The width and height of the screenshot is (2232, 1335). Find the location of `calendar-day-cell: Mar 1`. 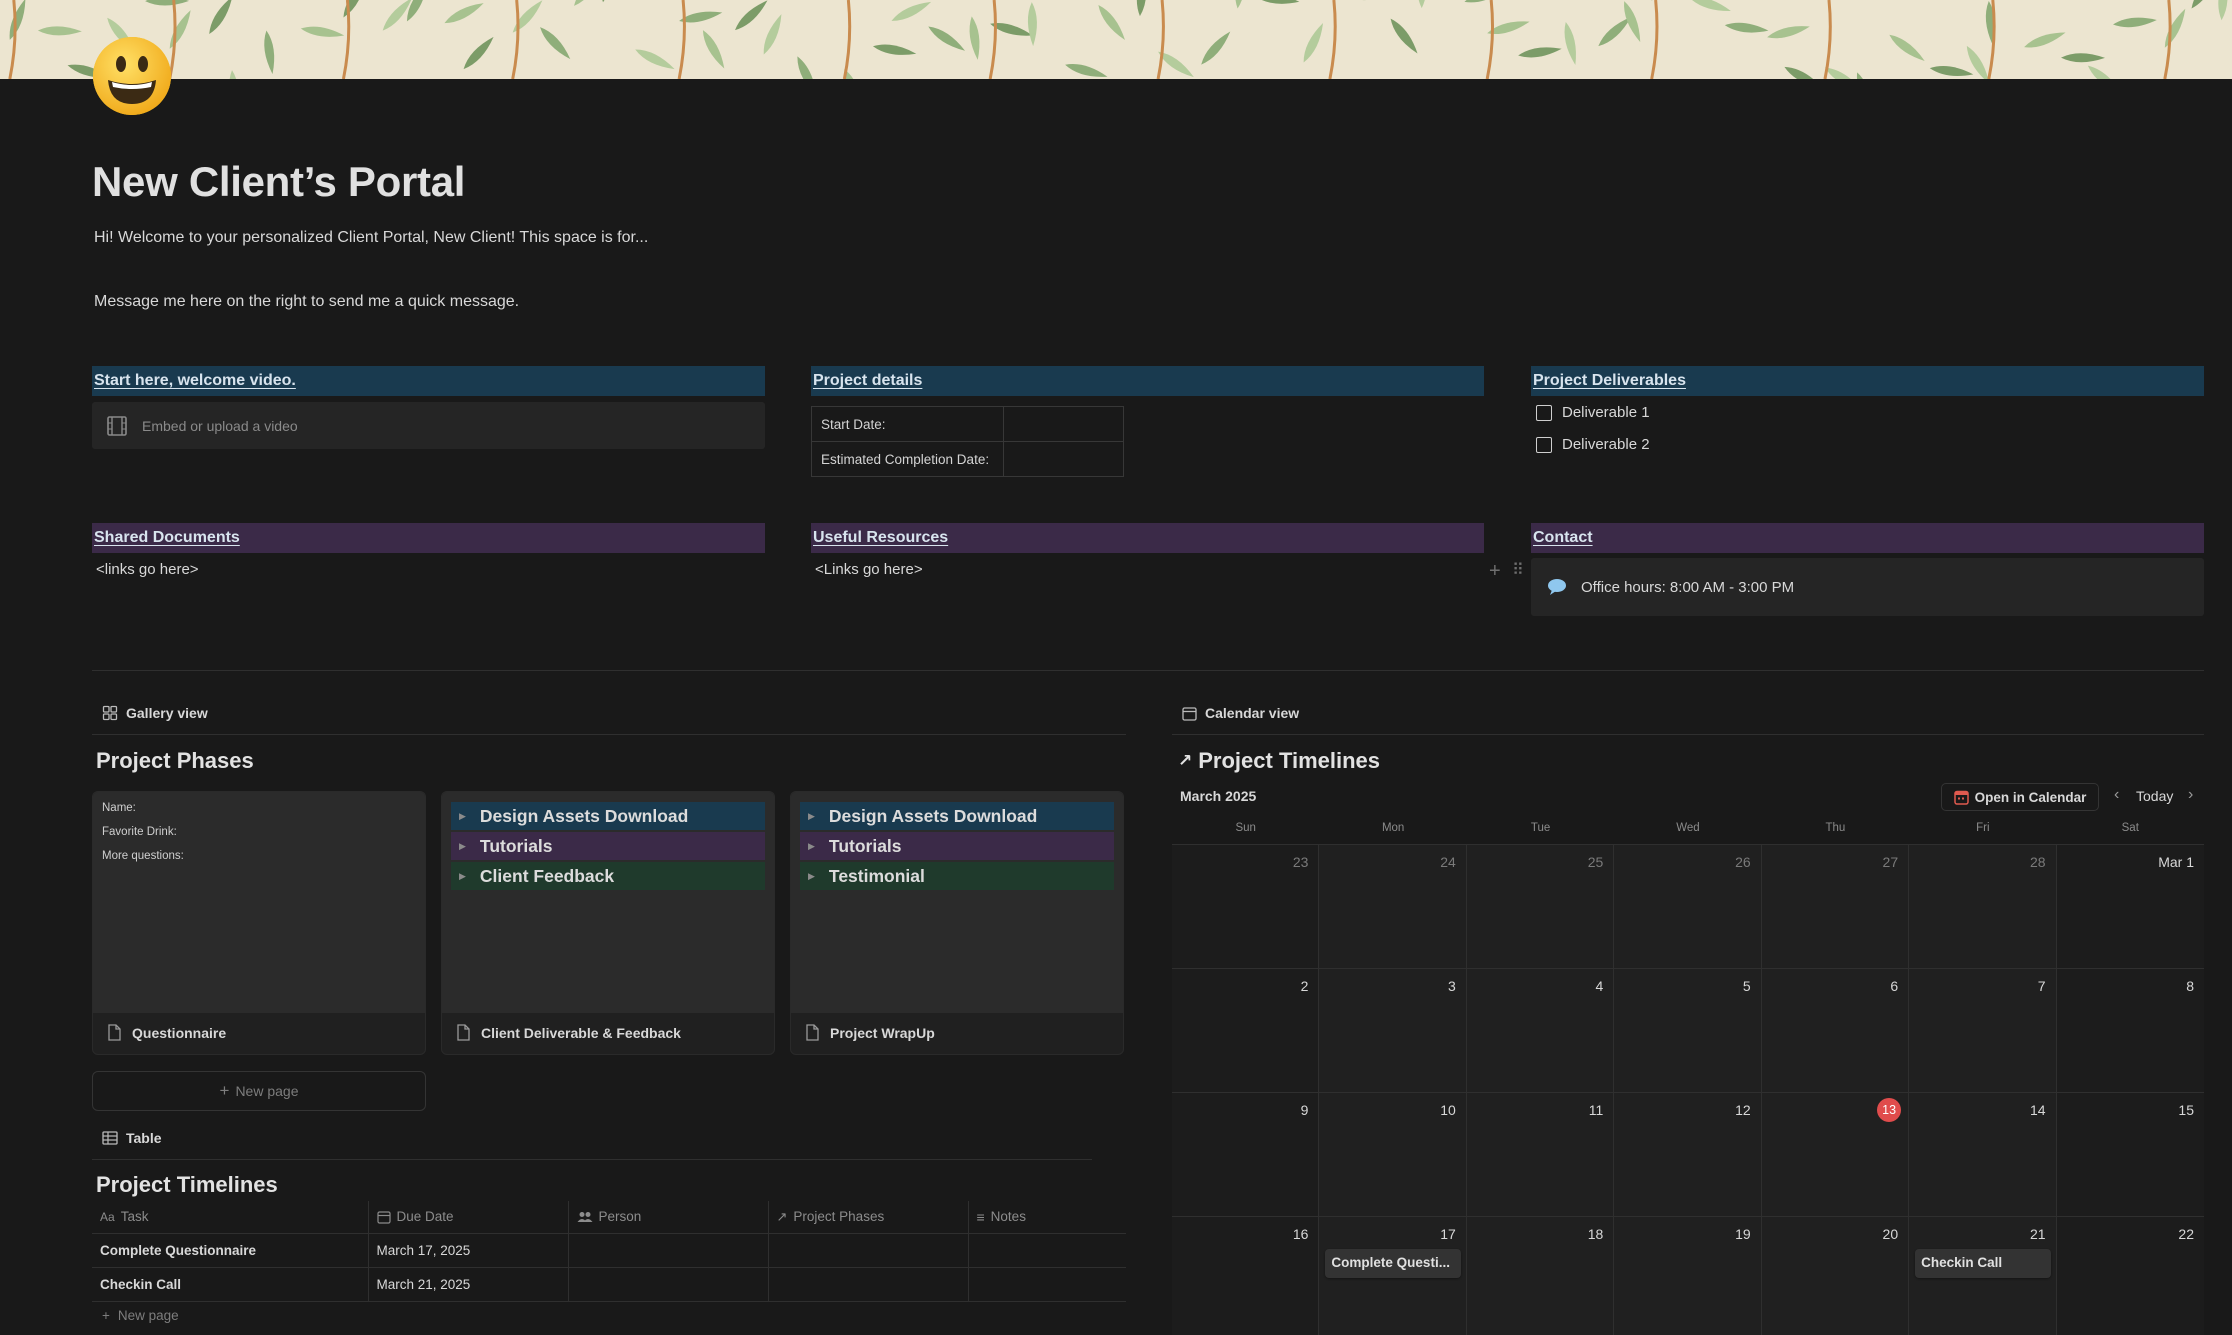

calendar-day-cell: Mar 1 is located at coordinates (2130, 907).